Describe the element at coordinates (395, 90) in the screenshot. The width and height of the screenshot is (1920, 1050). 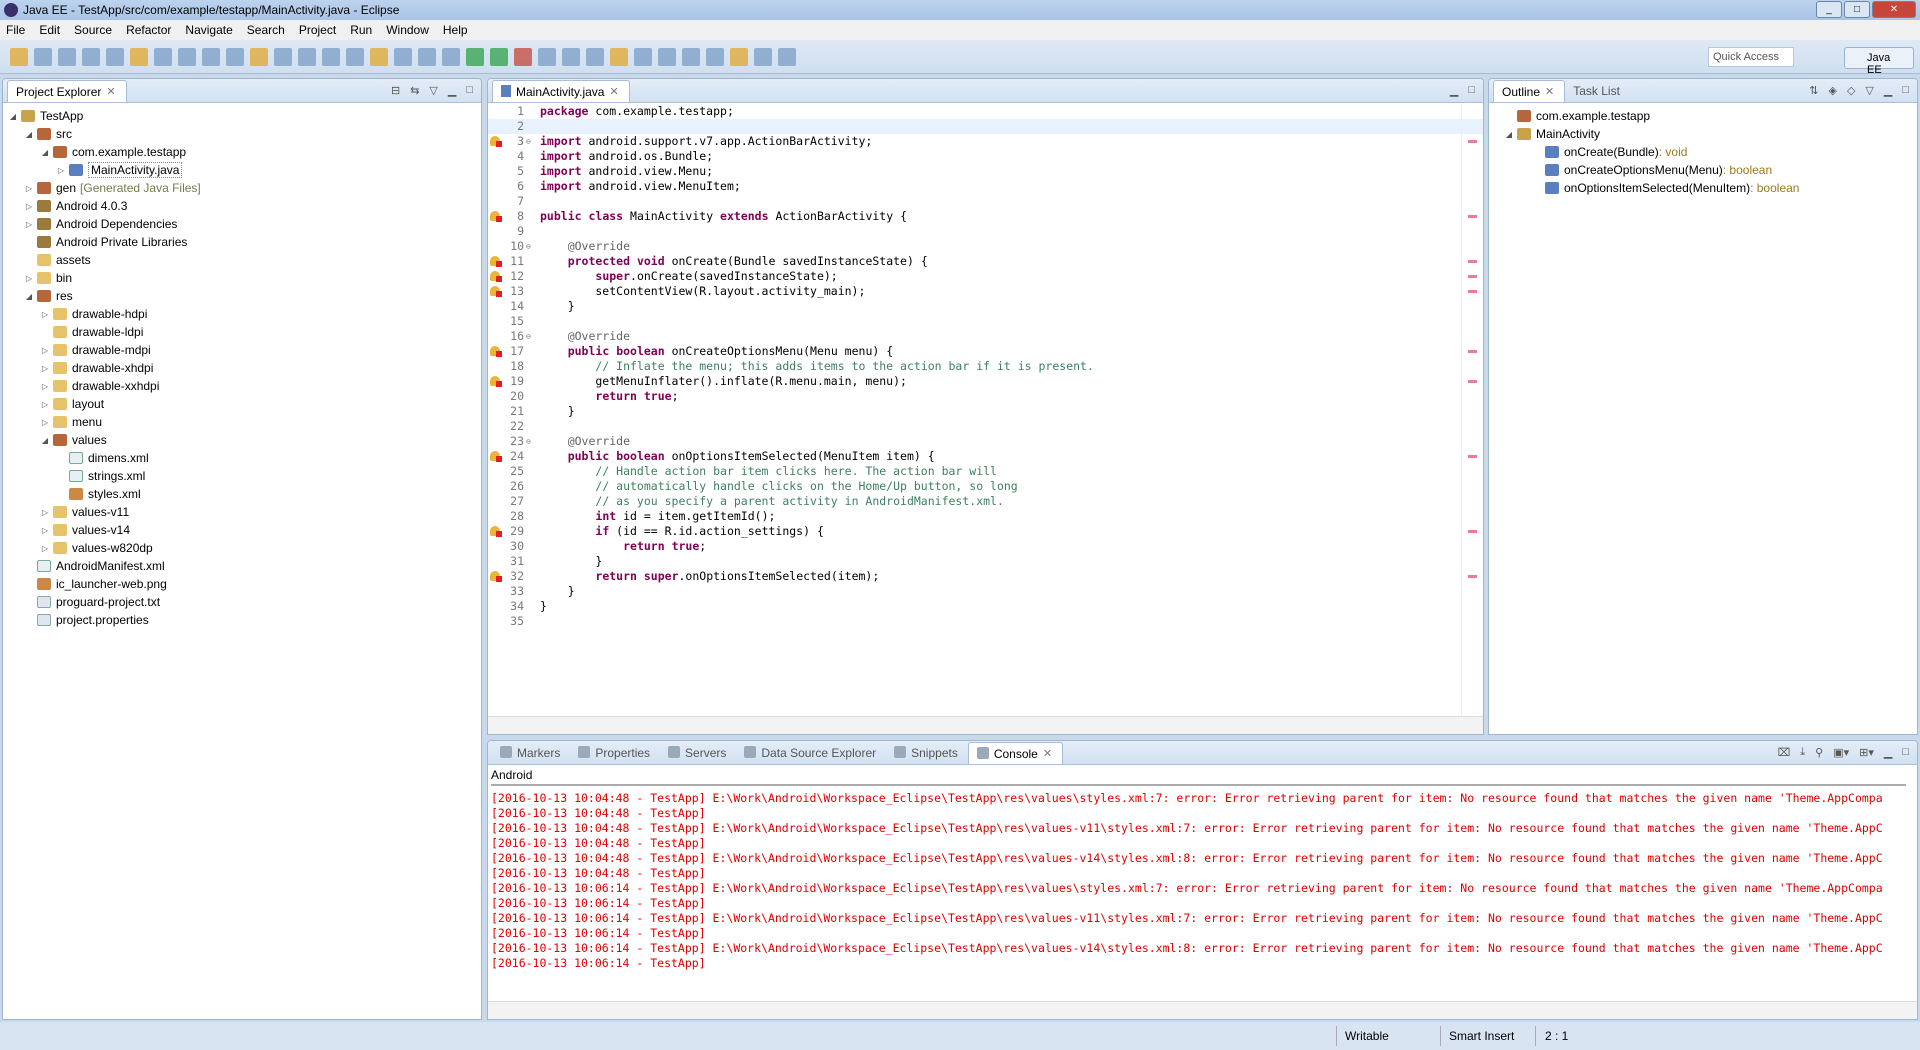
I see `collapse-all-icon: ⊟` at that location.